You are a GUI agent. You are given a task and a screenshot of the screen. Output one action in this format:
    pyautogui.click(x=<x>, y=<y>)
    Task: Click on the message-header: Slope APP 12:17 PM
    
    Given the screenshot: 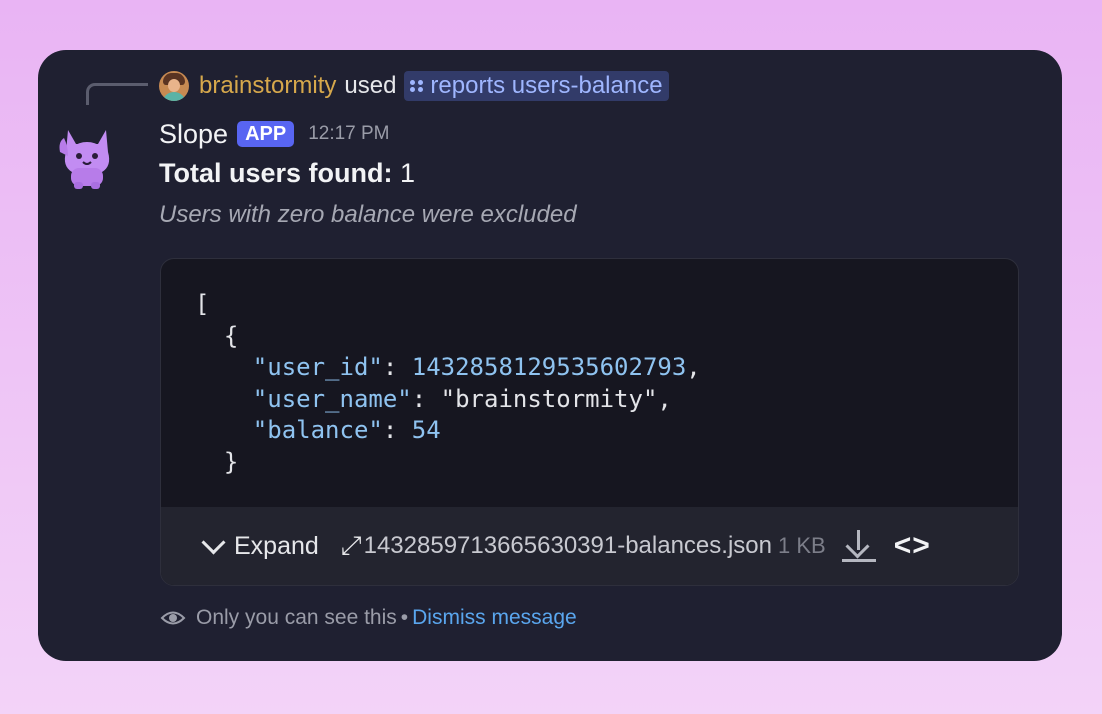 What is the action you would take?
    pyautogui.click(x=274, y=134)
    